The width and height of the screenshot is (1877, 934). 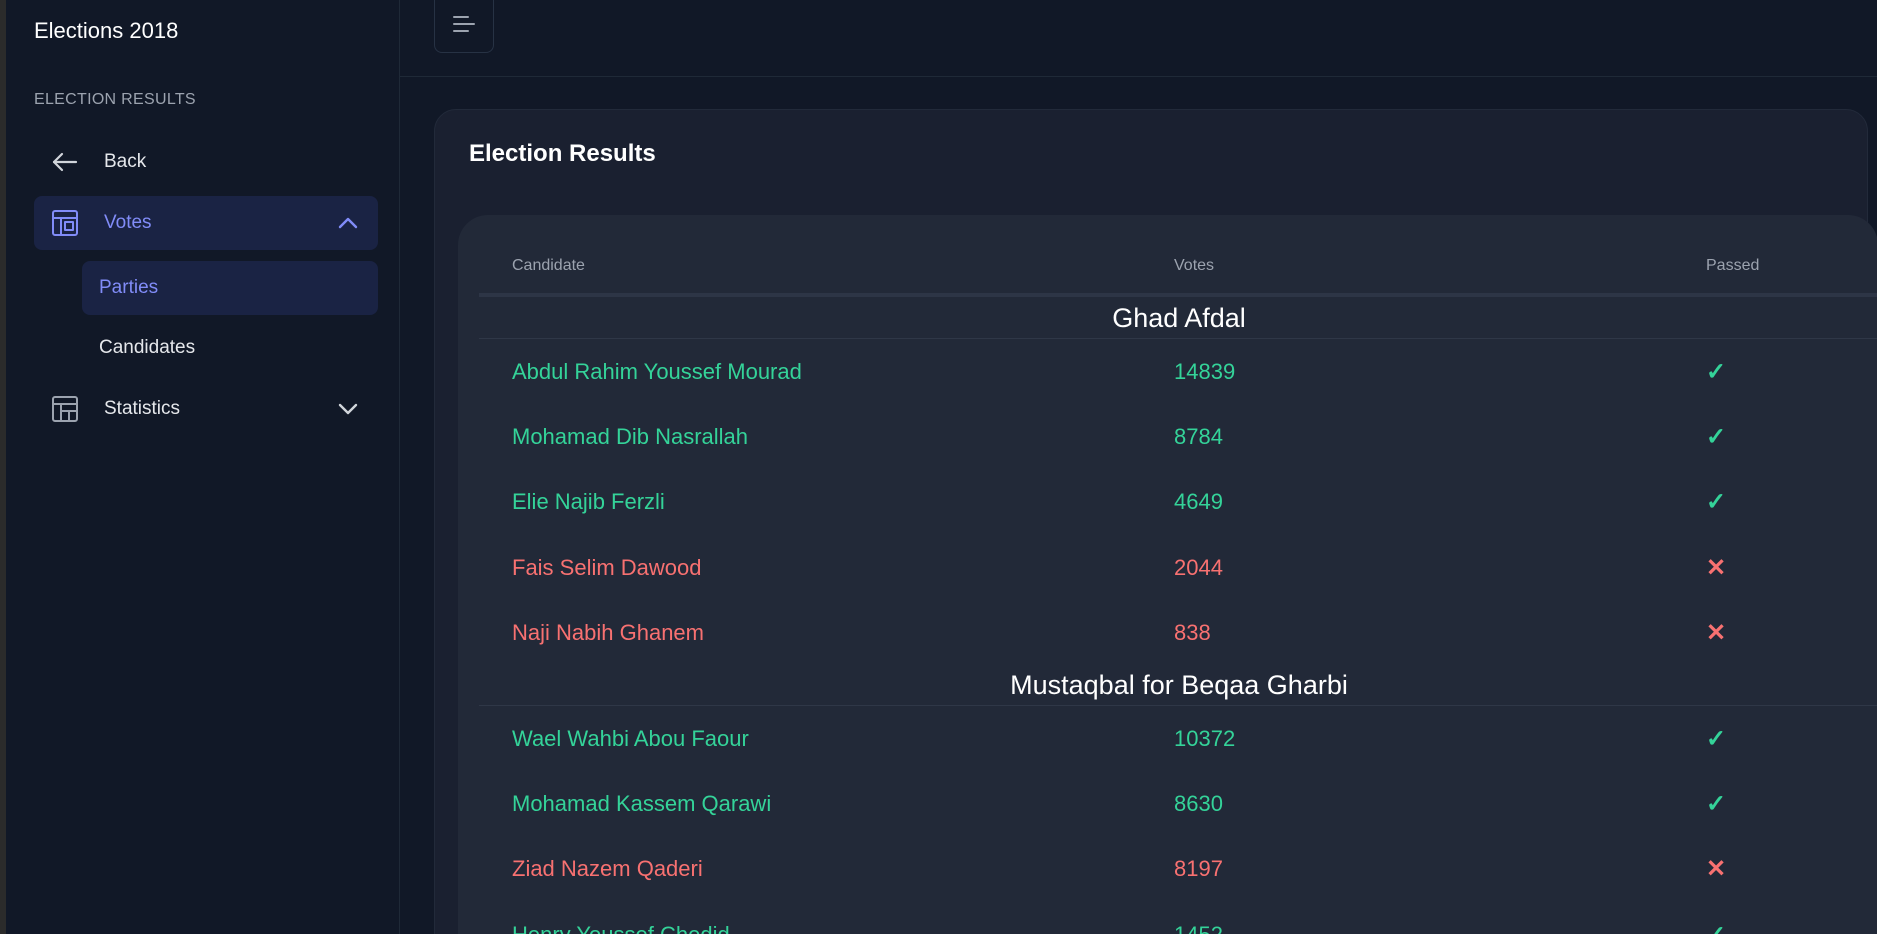 What do you see at coordinates (607, 567) in the screenshot?
I see `candidate-name: Fais Selim Dawood` at bounding box center [607, 567].